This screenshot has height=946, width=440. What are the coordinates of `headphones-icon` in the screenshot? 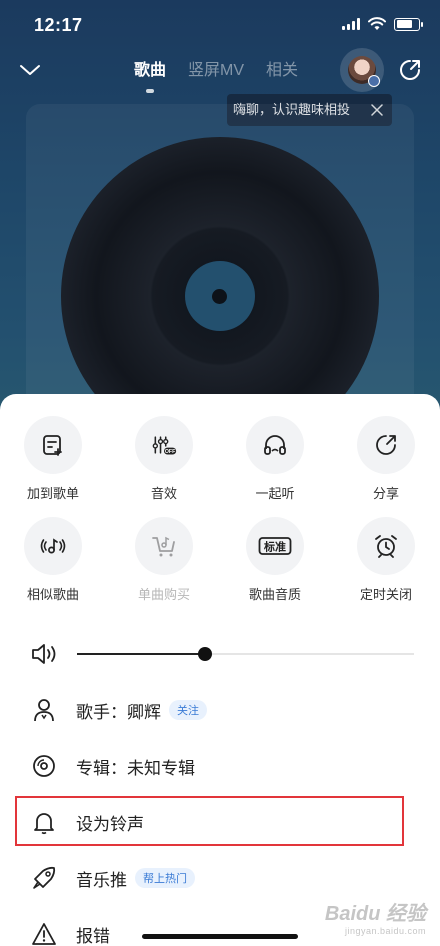 It's located at (275, 445).